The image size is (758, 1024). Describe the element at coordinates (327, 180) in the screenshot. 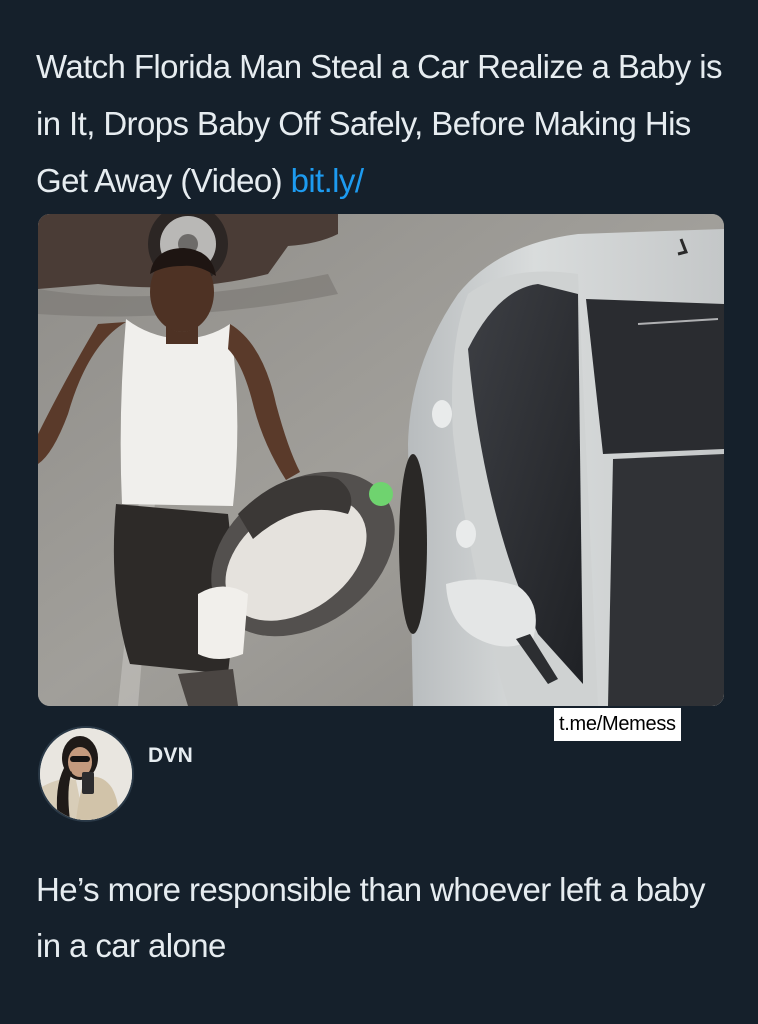

I see `post-link: bit.ly/` at that location.